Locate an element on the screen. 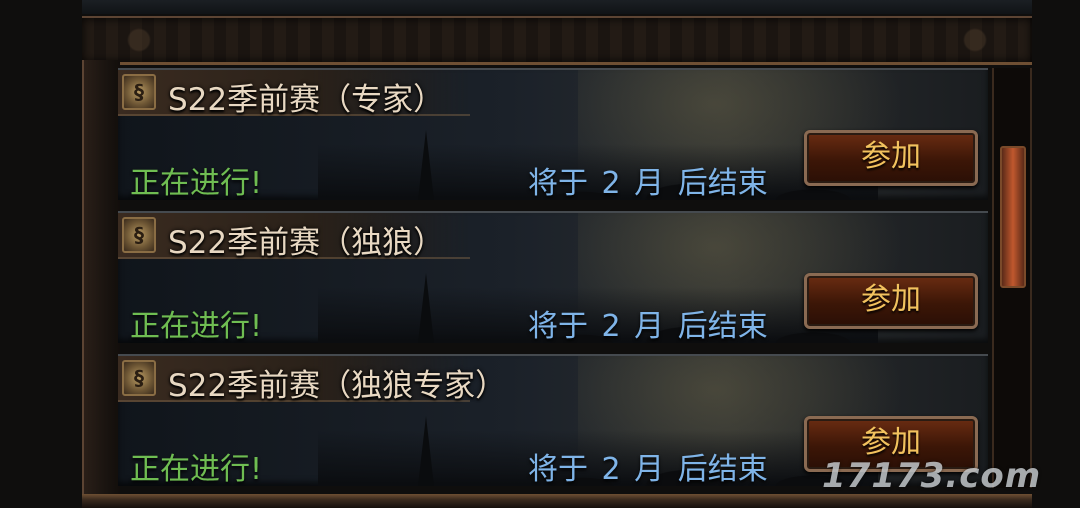 The width and height of the screenshot is (1080, 508). panel-left-frame is located at coordinates (101, 280).